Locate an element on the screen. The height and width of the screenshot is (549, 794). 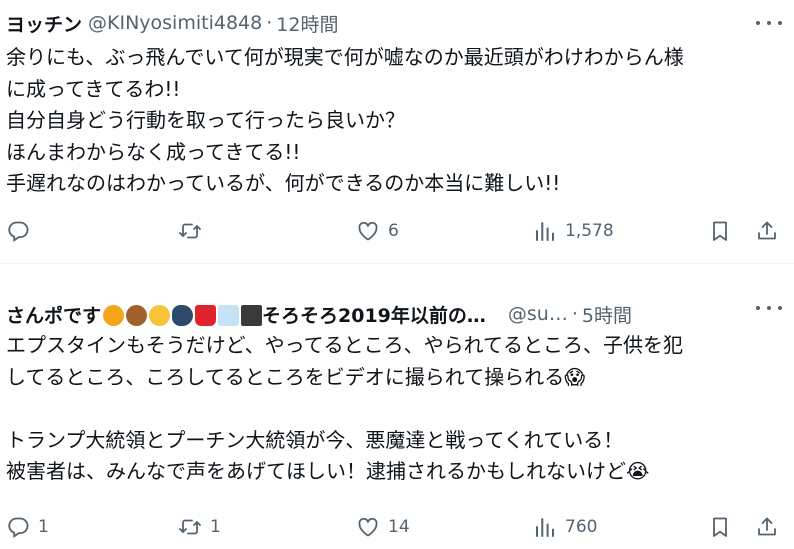
tweet-text-line: 自分自身どう行動を取って行ったら良いか？ is located at coordinates (205, 120).